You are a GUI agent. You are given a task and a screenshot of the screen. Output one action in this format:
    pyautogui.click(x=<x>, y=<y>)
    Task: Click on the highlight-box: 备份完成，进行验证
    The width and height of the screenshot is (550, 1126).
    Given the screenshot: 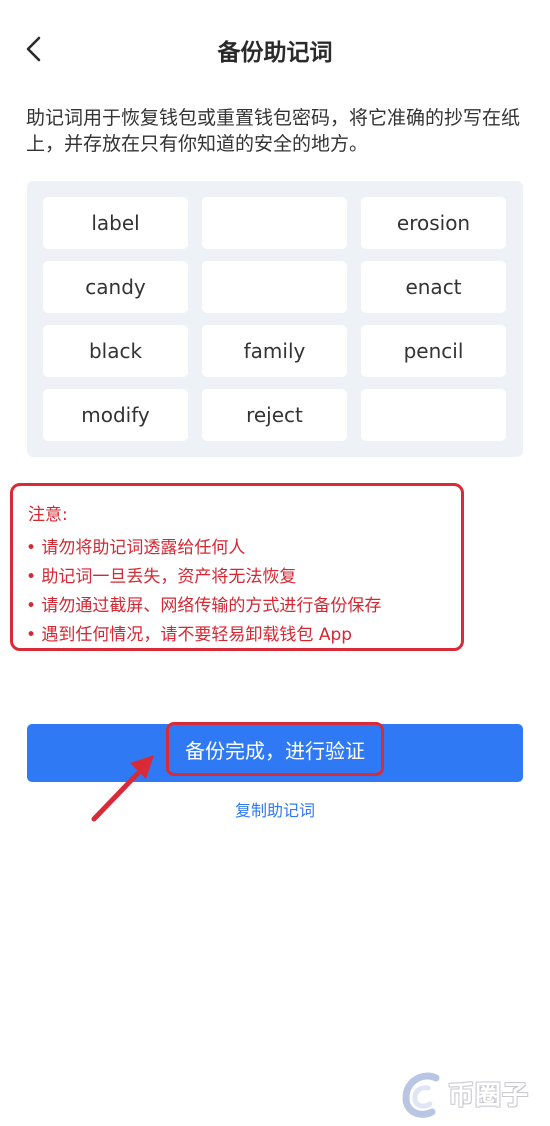 What is the action you would take?
    pyautogui.click(x=275, y=749)
    